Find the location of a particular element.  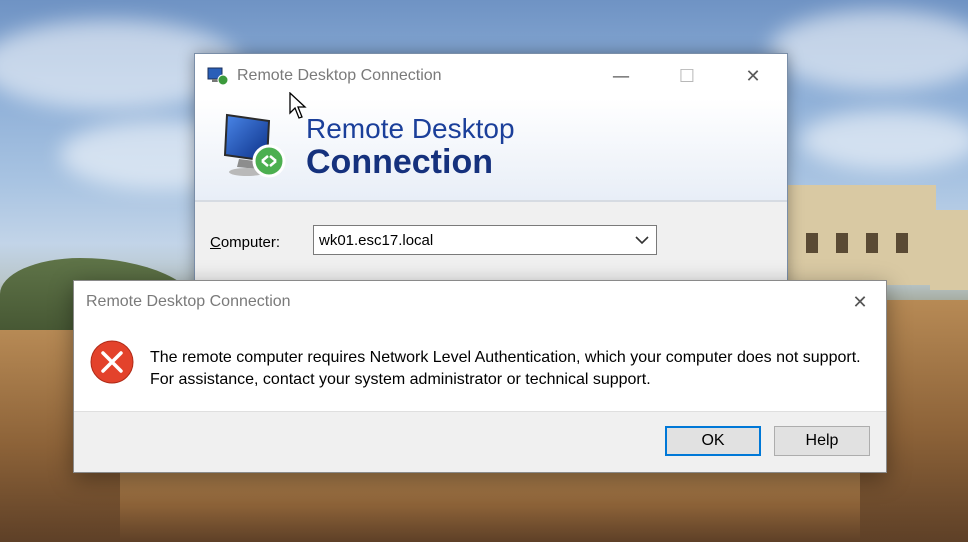

monitor-connection-icon is located at coordinates (254, 145).